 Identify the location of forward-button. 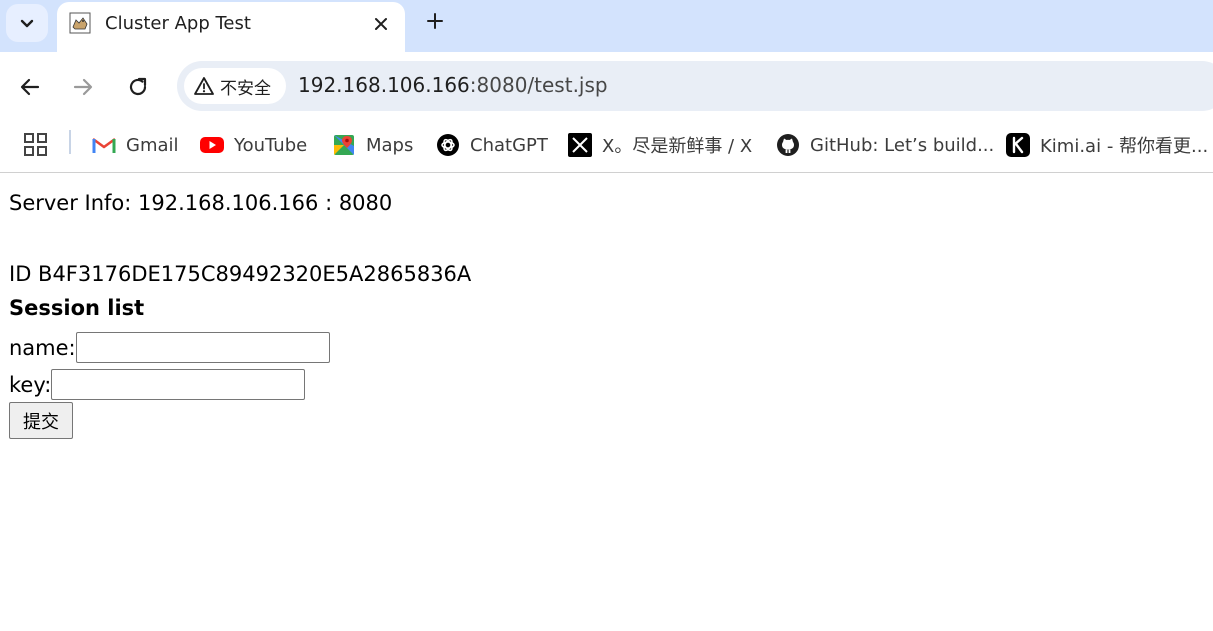
(83, 87).